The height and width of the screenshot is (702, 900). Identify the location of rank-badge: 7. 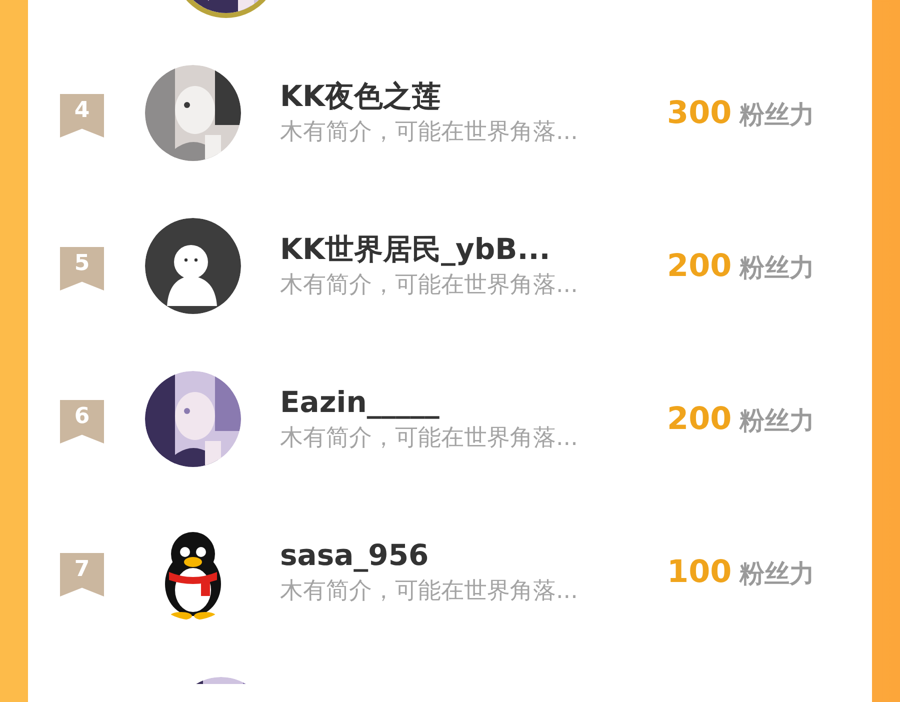
(82, 574).